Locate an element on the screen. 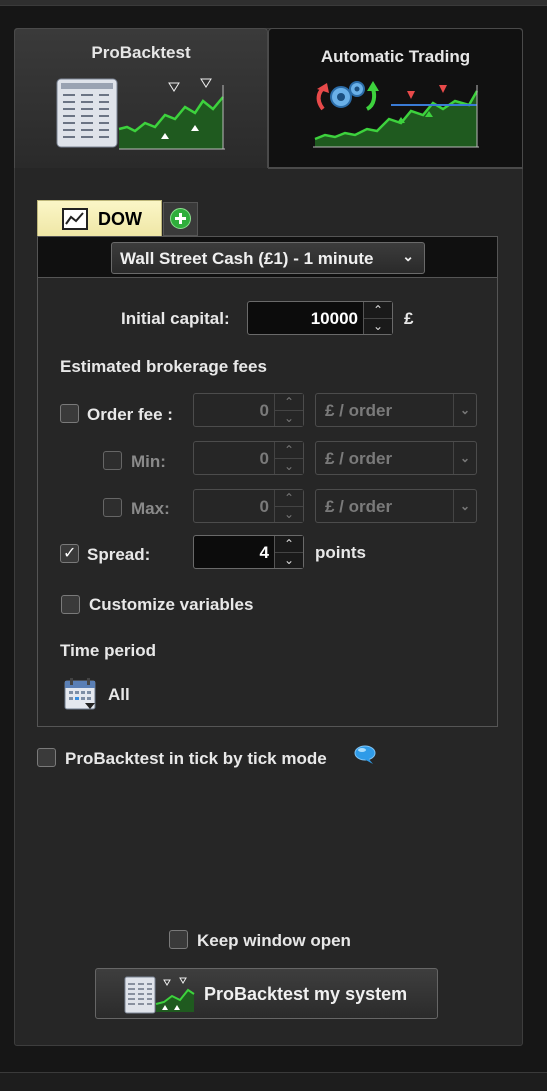 The image size is (547, 1091). max-fee-unit-select: £ / order ⌄ is located at coordinates (396, 506).